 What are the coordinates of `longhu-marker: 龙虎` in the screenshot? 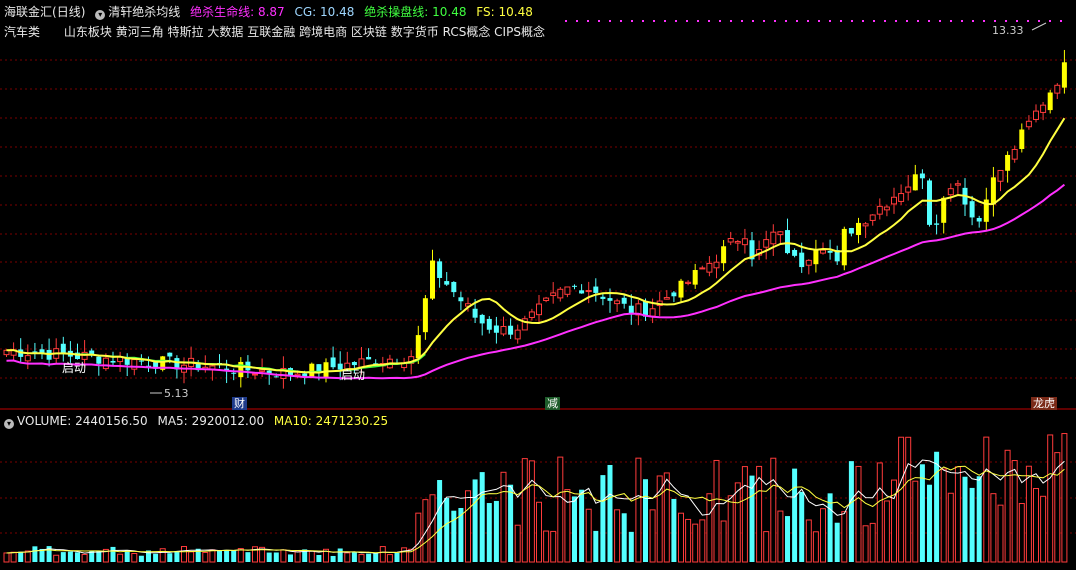 It's located at (1044, 403).